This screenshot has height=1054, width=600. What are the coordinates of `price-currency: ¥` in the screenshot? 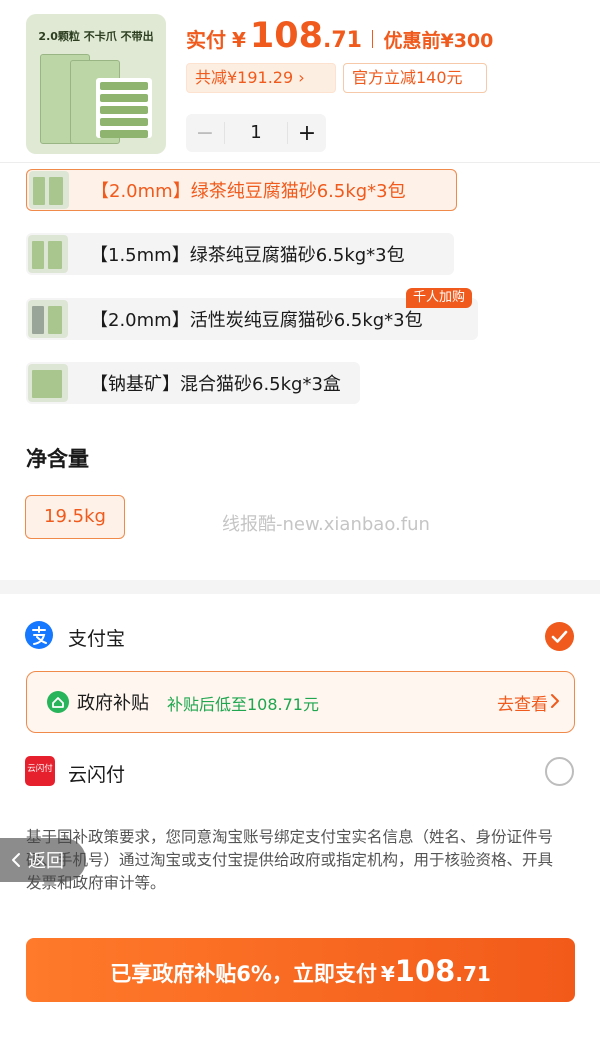 It's located at (239, 40).